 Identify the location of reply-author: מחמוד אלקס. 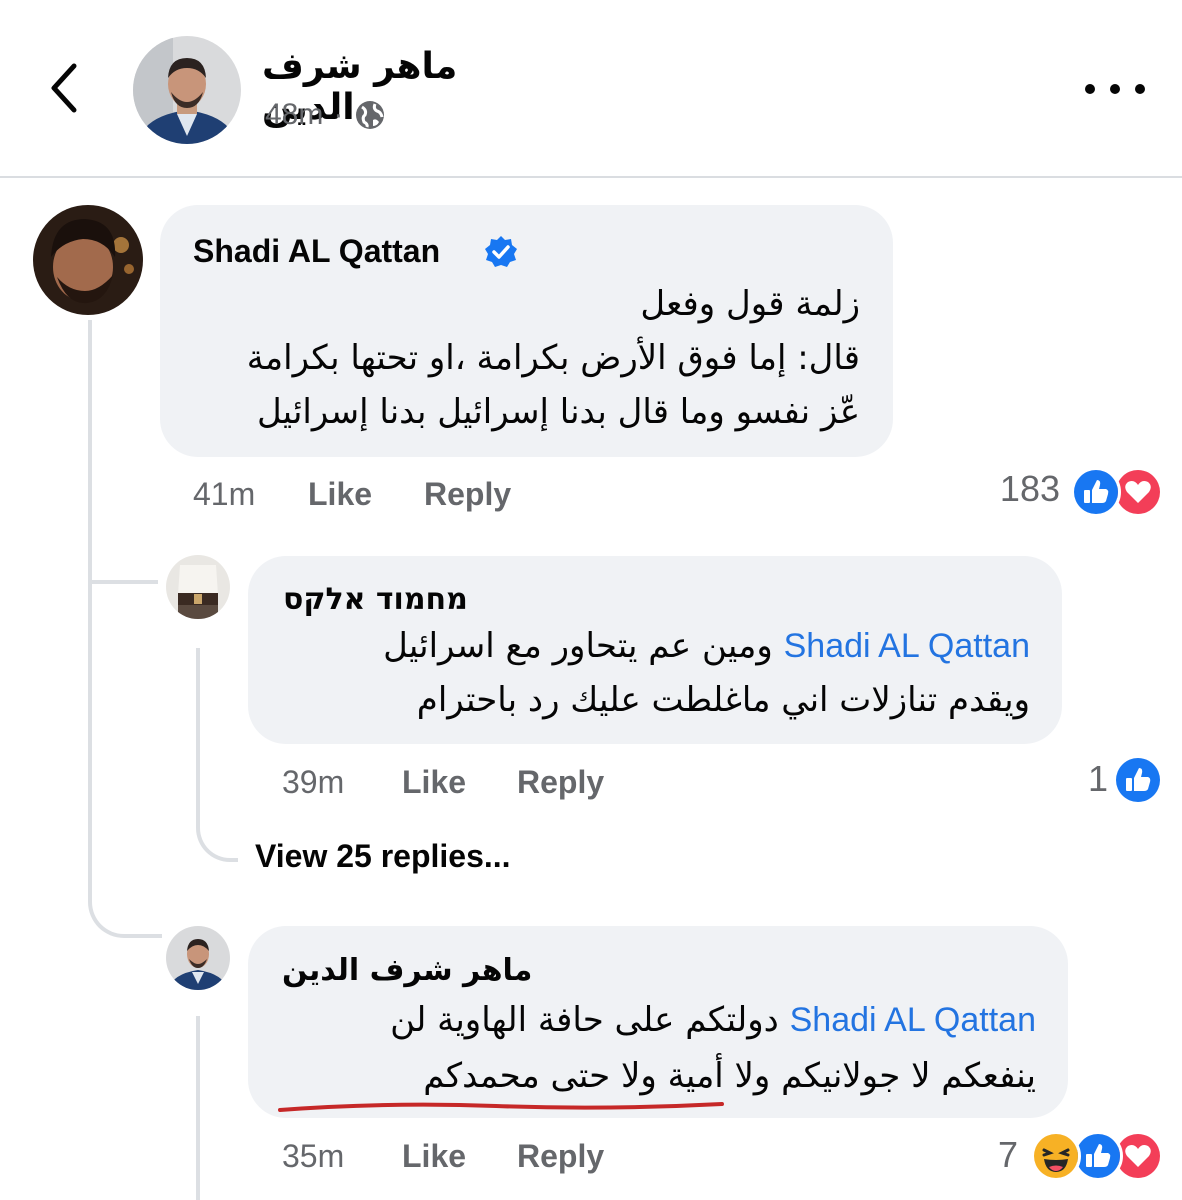
(375, 599).